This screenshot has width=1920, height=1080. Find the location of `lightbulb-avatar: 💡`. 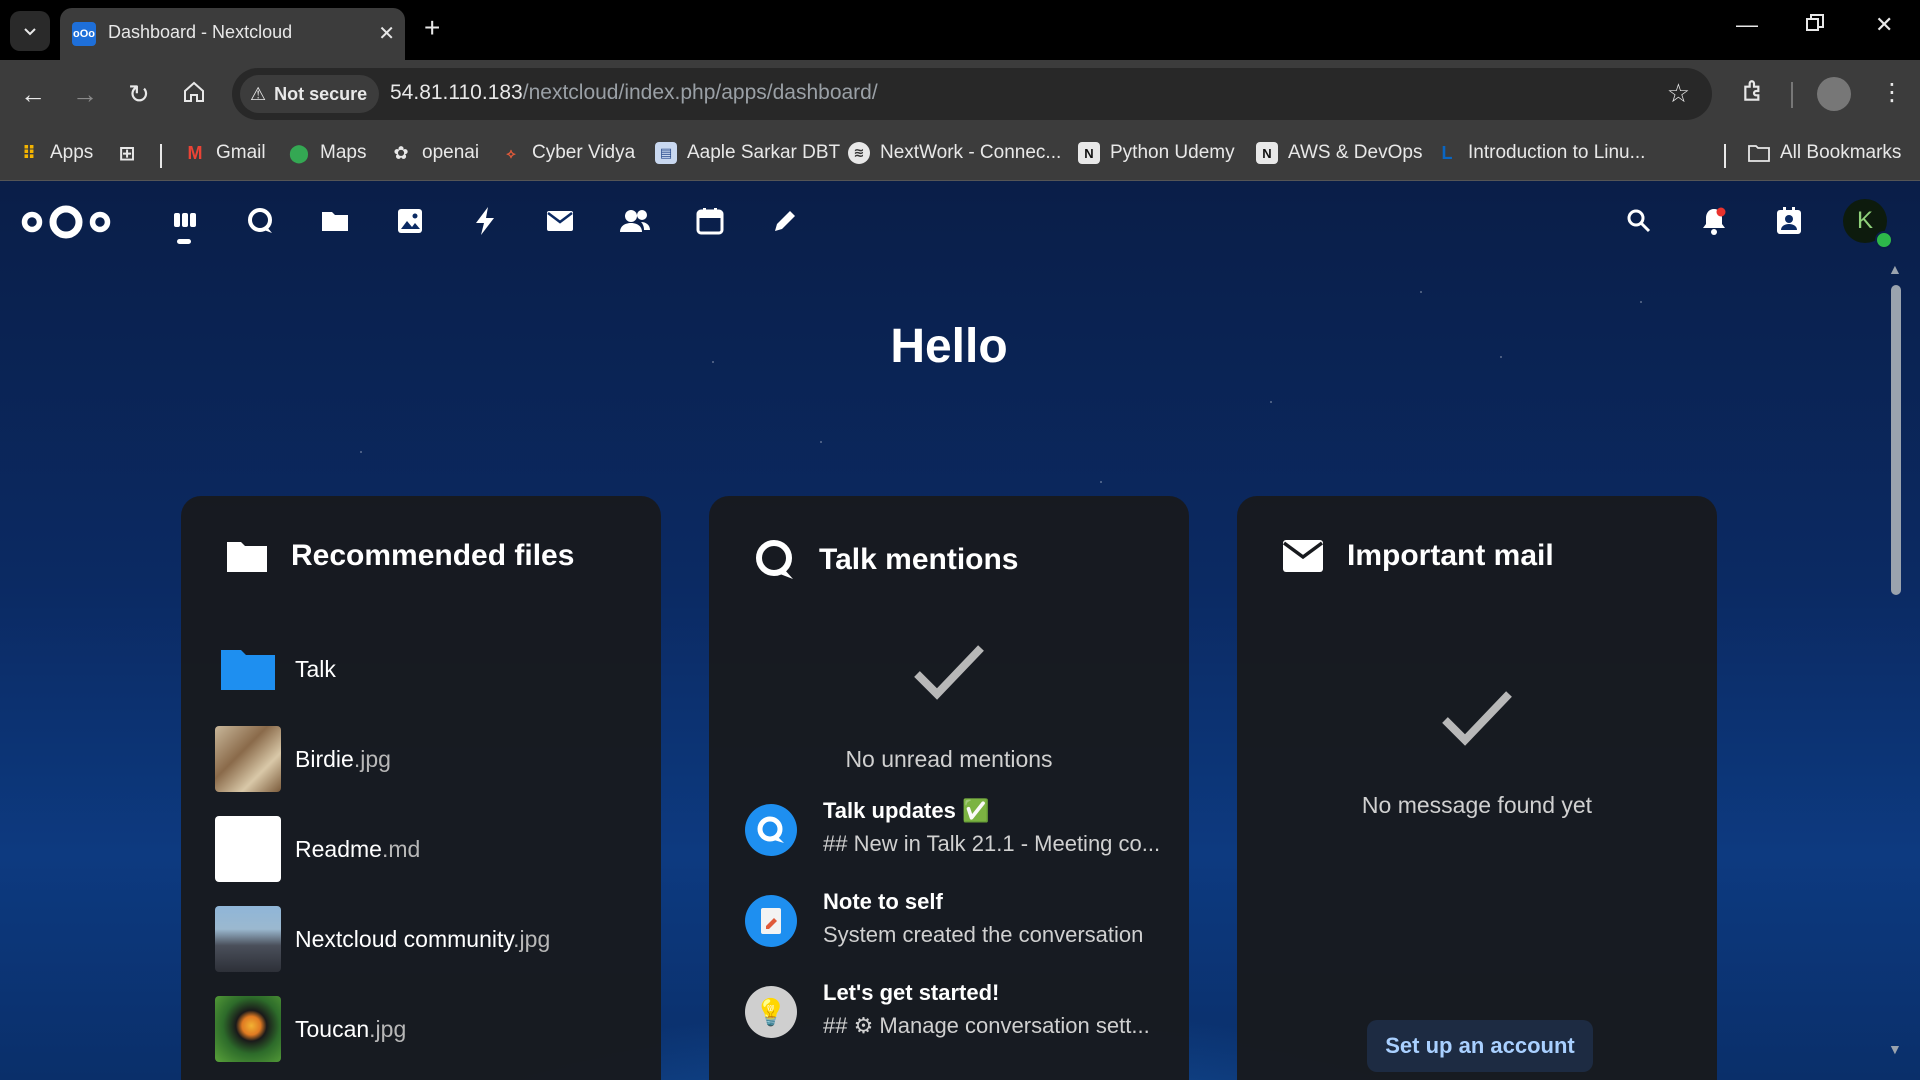

lightbulb-avatar: 💡 is located at coordinates (771, 1012).